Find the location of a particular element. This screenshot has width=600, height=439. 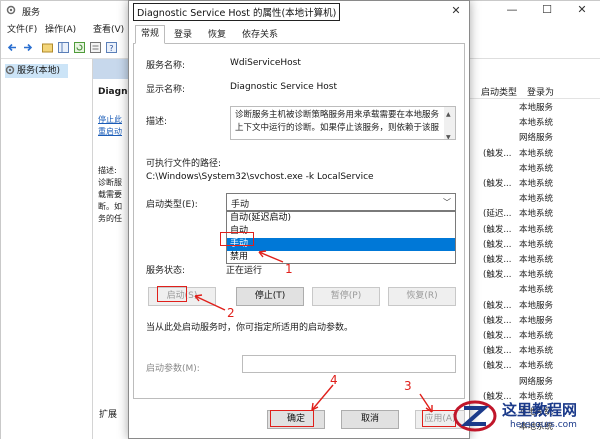

services-gear-icon is located at coordinates (11, 10).